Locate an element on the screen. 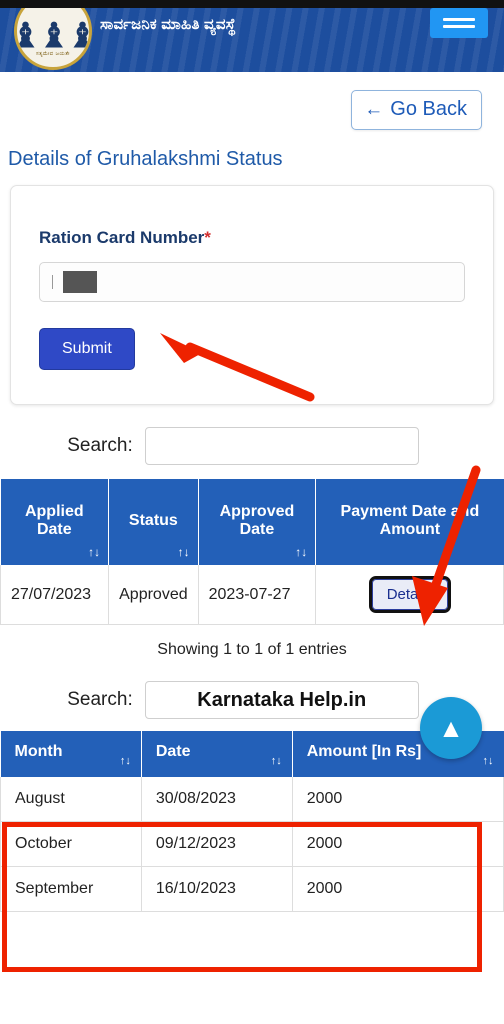  ration-card-input is located at coordinates (252, 282).